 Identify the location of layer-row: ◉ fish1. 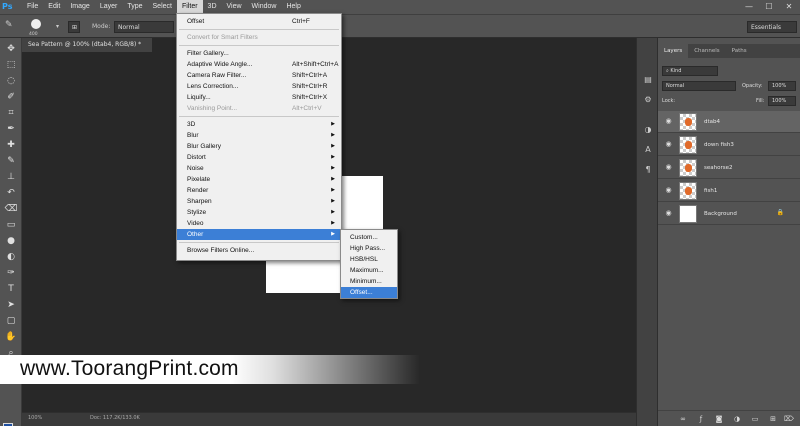
(729, 191).